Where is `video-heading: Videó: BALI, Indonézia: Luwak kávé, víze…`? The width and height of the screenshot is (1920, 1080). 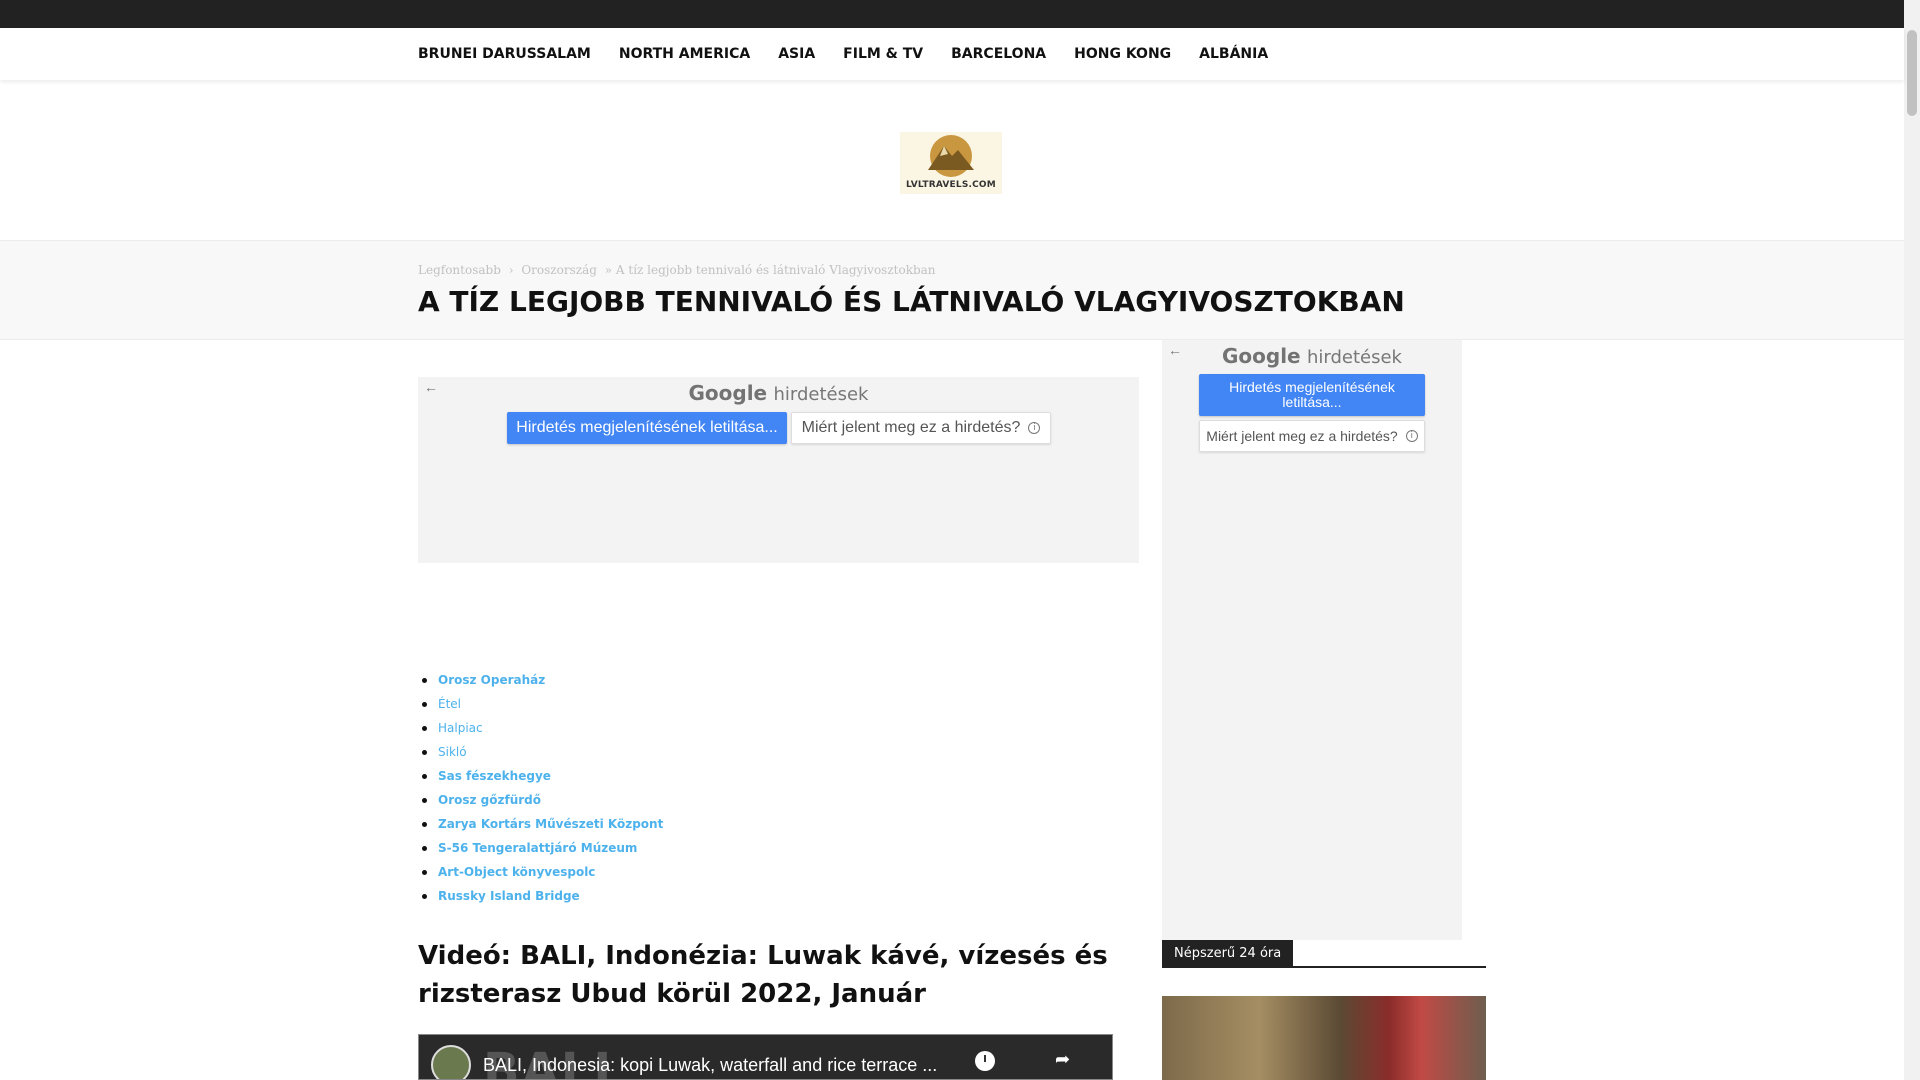
video-heading: Videó: BALI, Indonézia: Luwak kávé, víze… is located at coordinates (763, 975).